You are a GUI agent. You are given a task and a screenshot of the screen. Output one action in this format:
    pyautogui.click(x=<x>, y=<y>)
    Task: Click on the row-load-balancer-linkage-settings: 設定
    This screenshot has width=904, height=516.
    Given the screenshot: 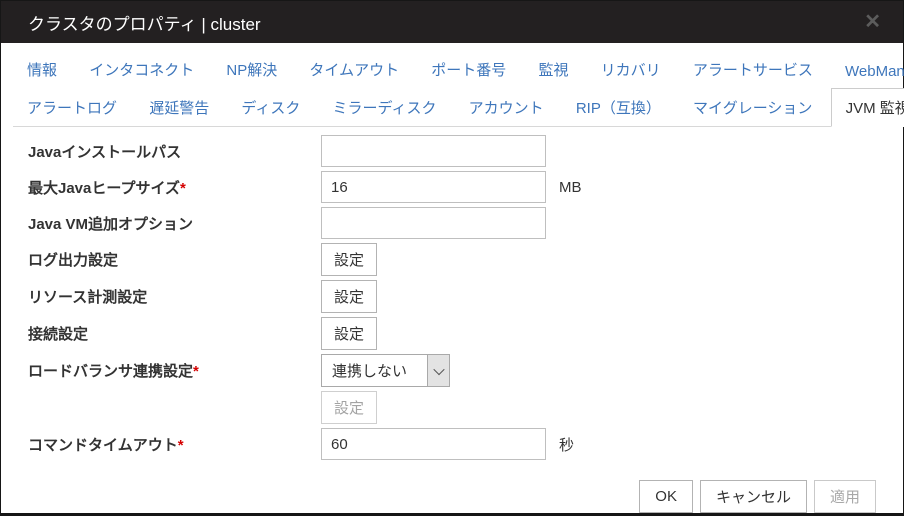 What is the action you would take?
    pyautogui.click(x=452, y=407)
    